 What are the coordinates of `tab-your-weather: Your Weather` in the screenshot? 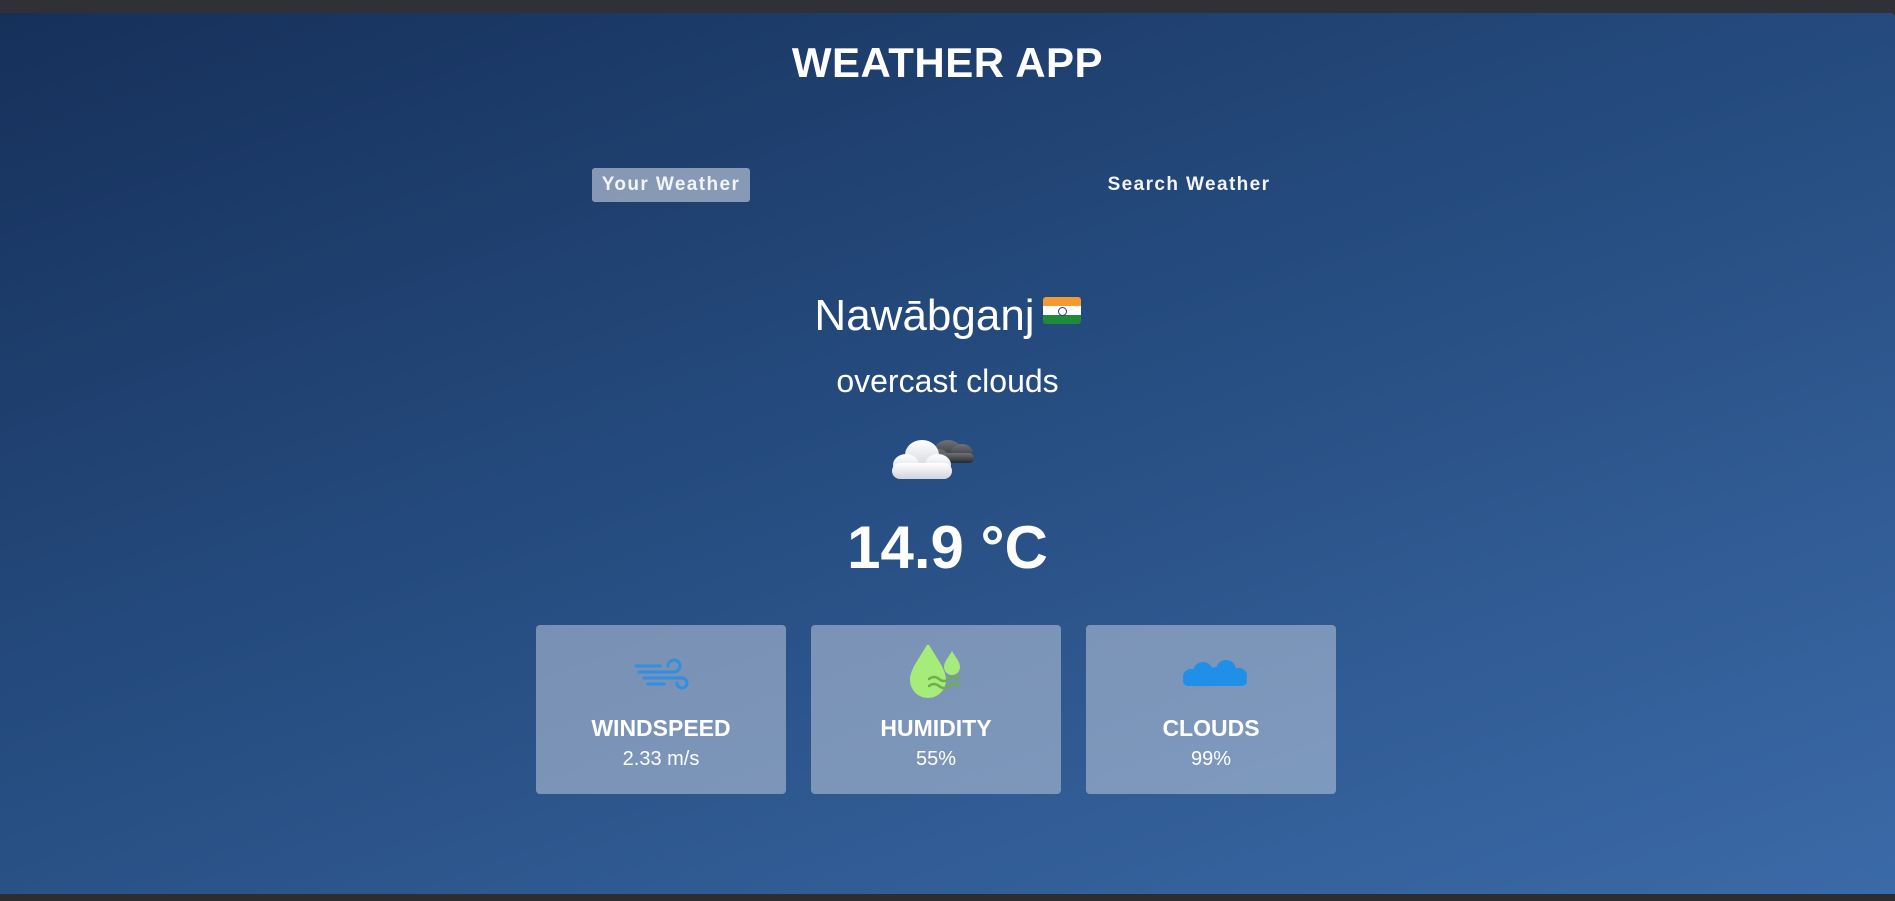 It's located at (671, 185).